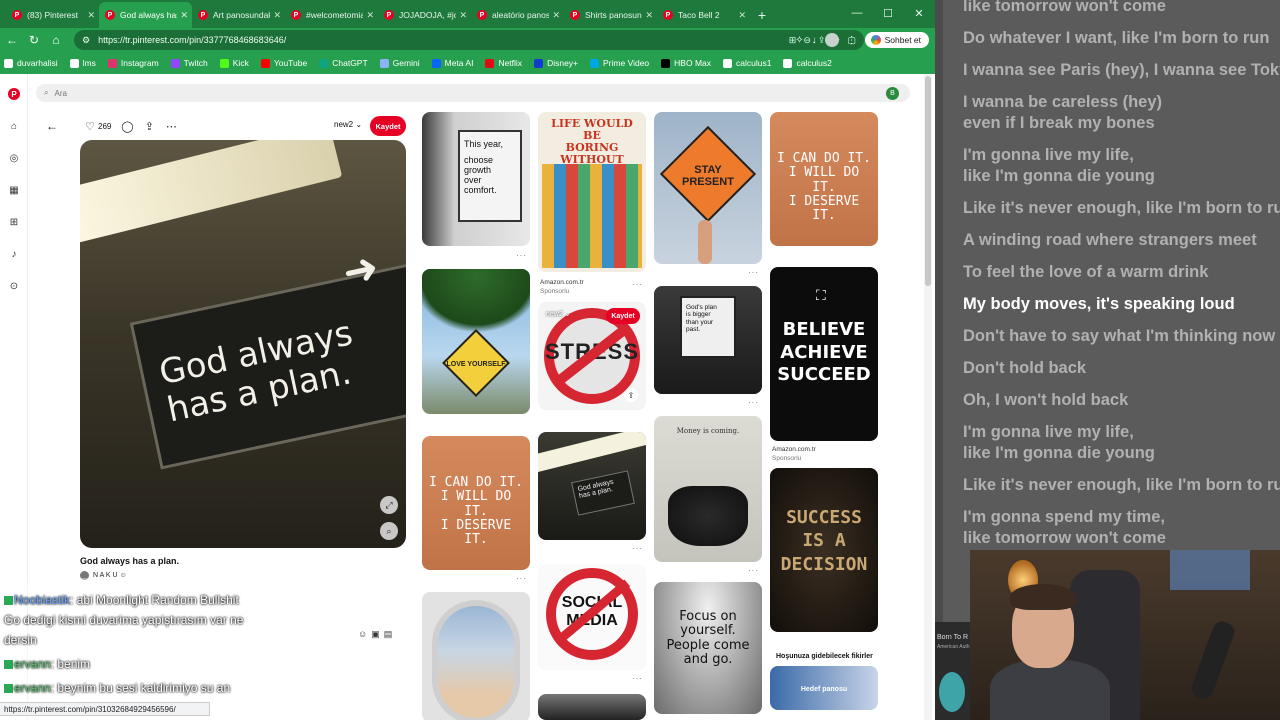 The height and width of the screenshot is (720, 1280). What do you see at coordinates (12, 40) in the screenshot?
I see `back-icon: ←` at bounding box center [12, 40].